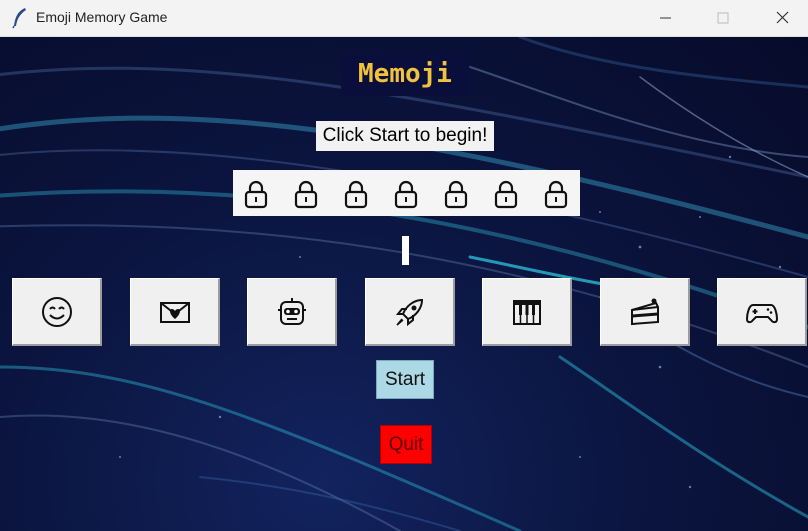 This screenshot has height=531, width=808. I want to click on maximize-button, so click(723, 18).